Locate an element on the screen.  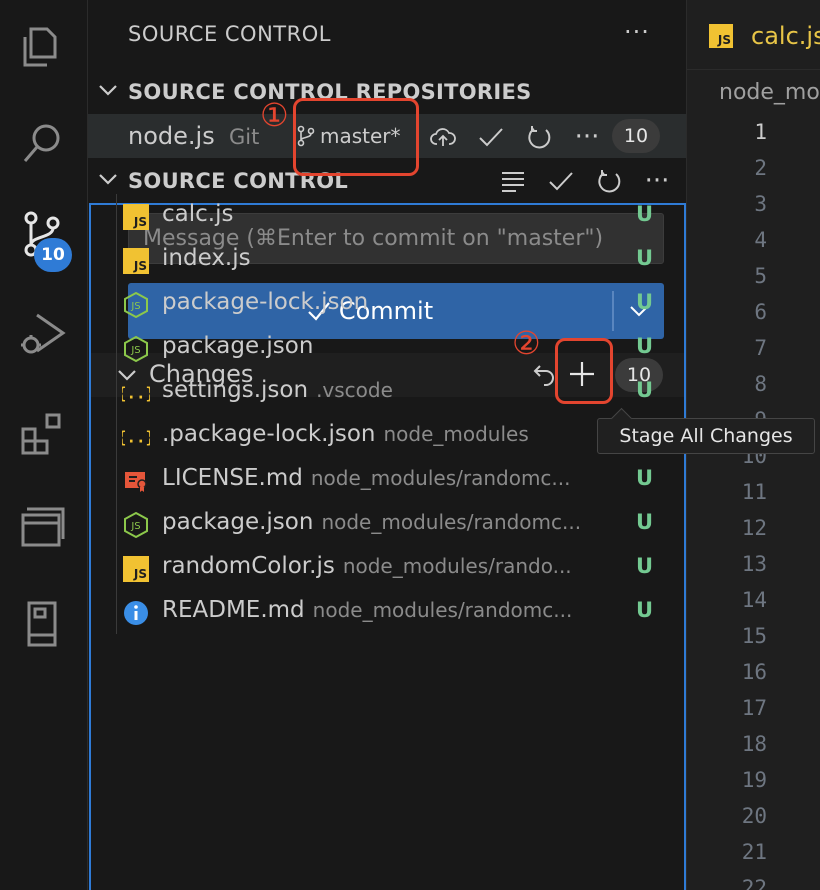
repo-name: node.js is located at coordinates (171, 136).